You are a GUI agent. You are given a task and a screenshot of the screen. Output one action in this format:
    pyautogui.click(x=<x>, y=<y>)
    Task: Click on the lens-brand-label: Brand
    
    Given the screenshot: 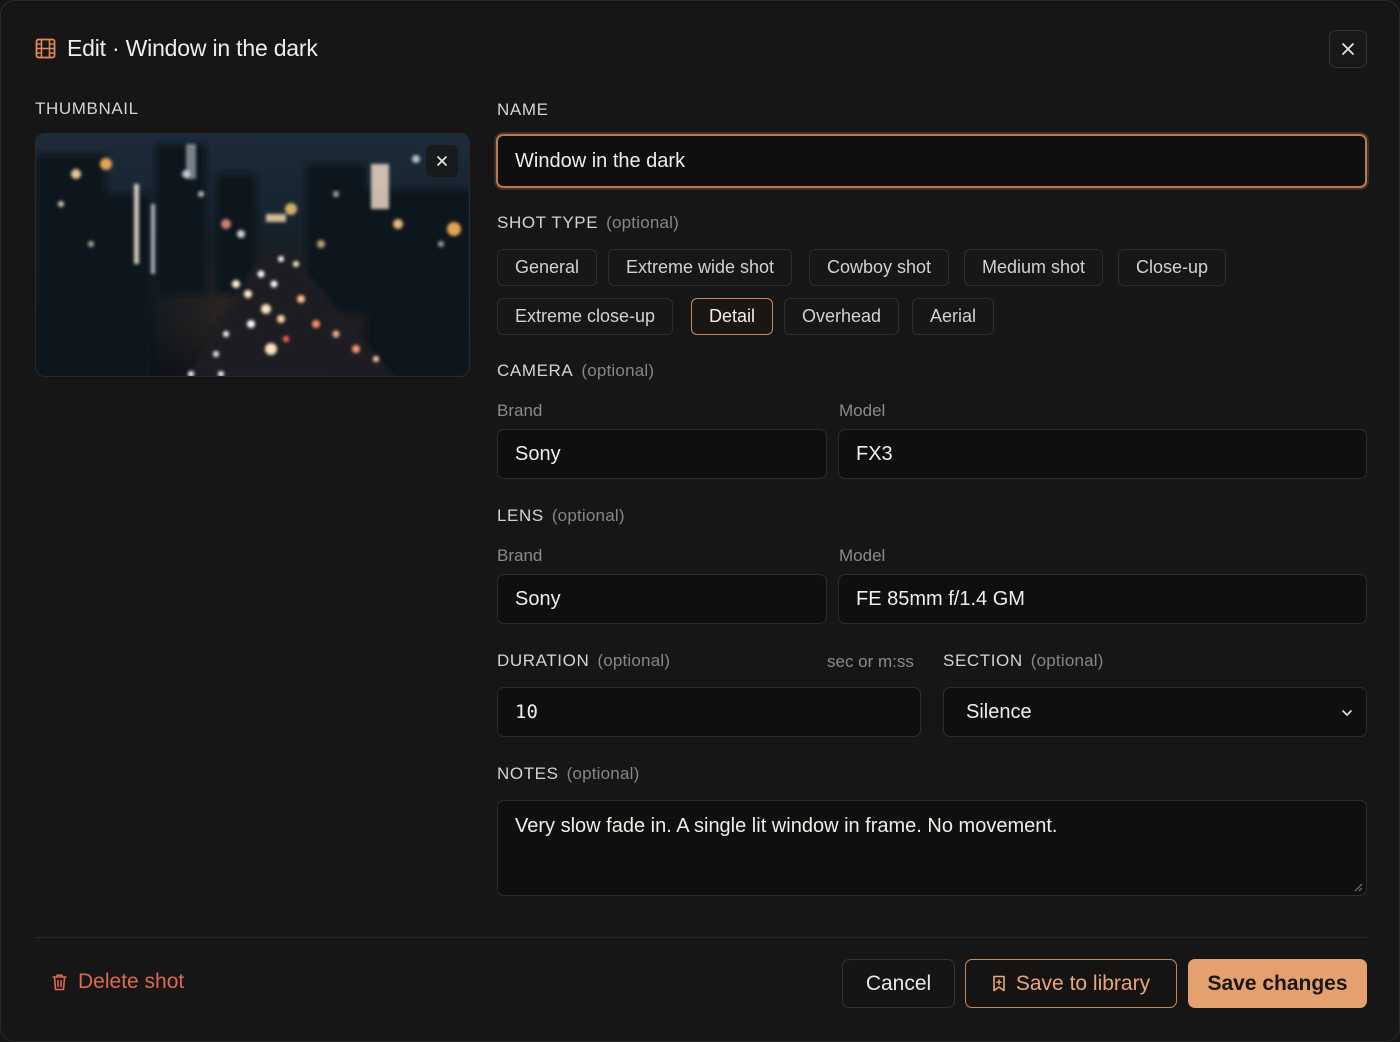 What is the action you would take?
    pyautogui.click(x=520, y=555)
    